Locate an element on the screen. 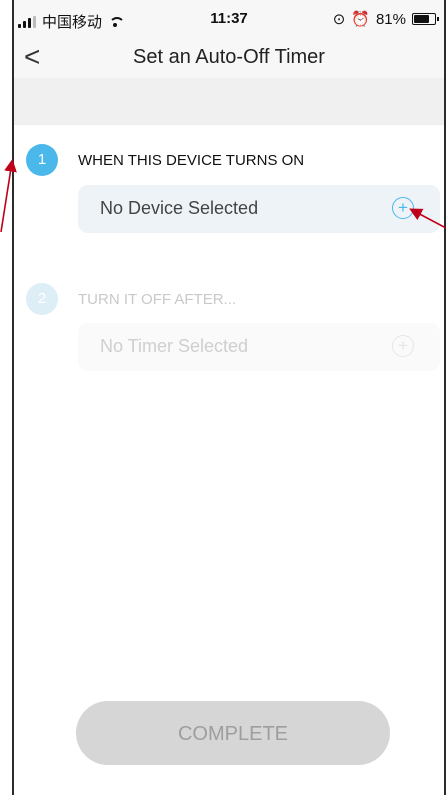 The height and width of the screenshot is (795, 446). battery-fill is located at coordinates (421, 19).